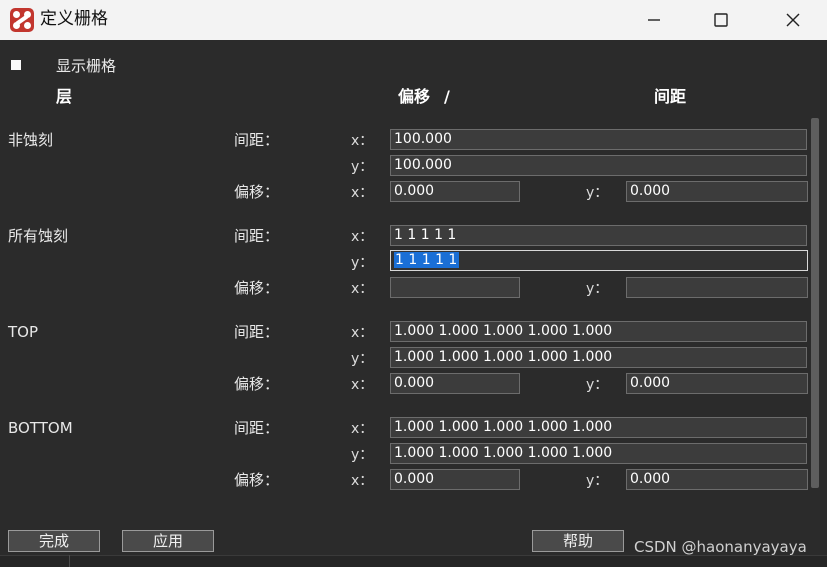  I want to click on layer-name: 所有蚀刻, so click(38, 236).